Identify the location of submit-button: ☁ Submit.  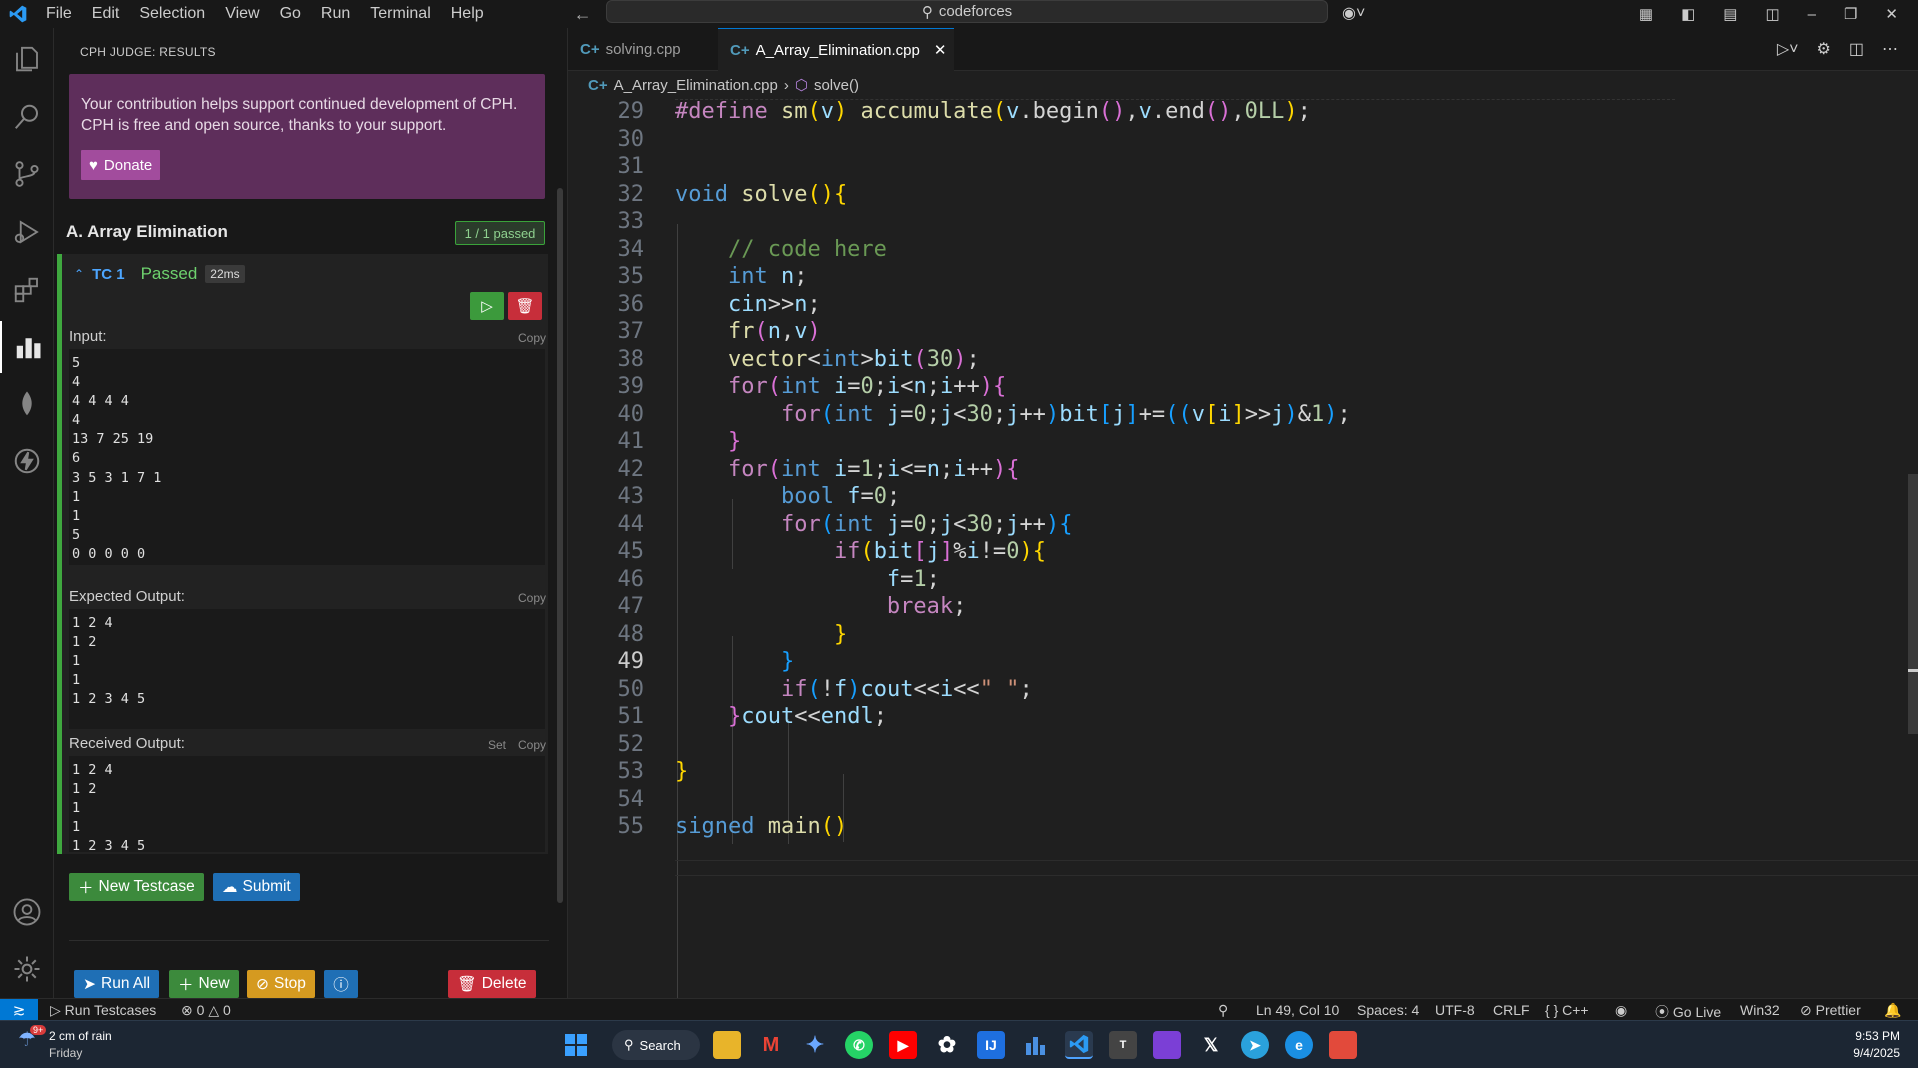
(256, 887).